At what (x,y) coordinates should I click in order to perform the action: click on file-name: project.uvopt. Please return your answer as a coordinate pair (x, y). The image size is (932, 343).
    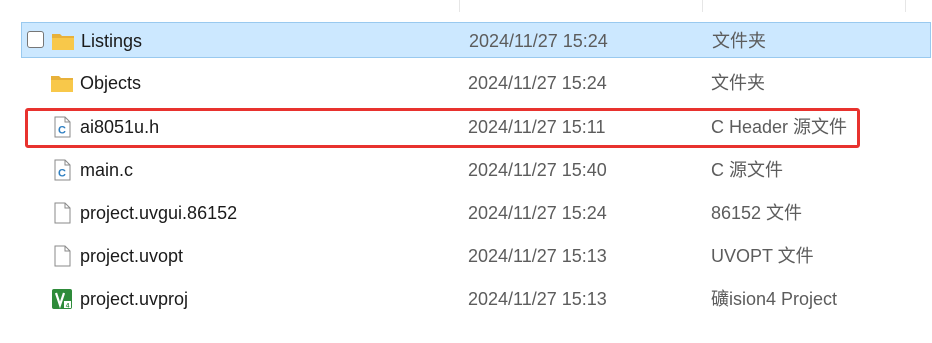
    Looking at the image, I should click on (132, 256).